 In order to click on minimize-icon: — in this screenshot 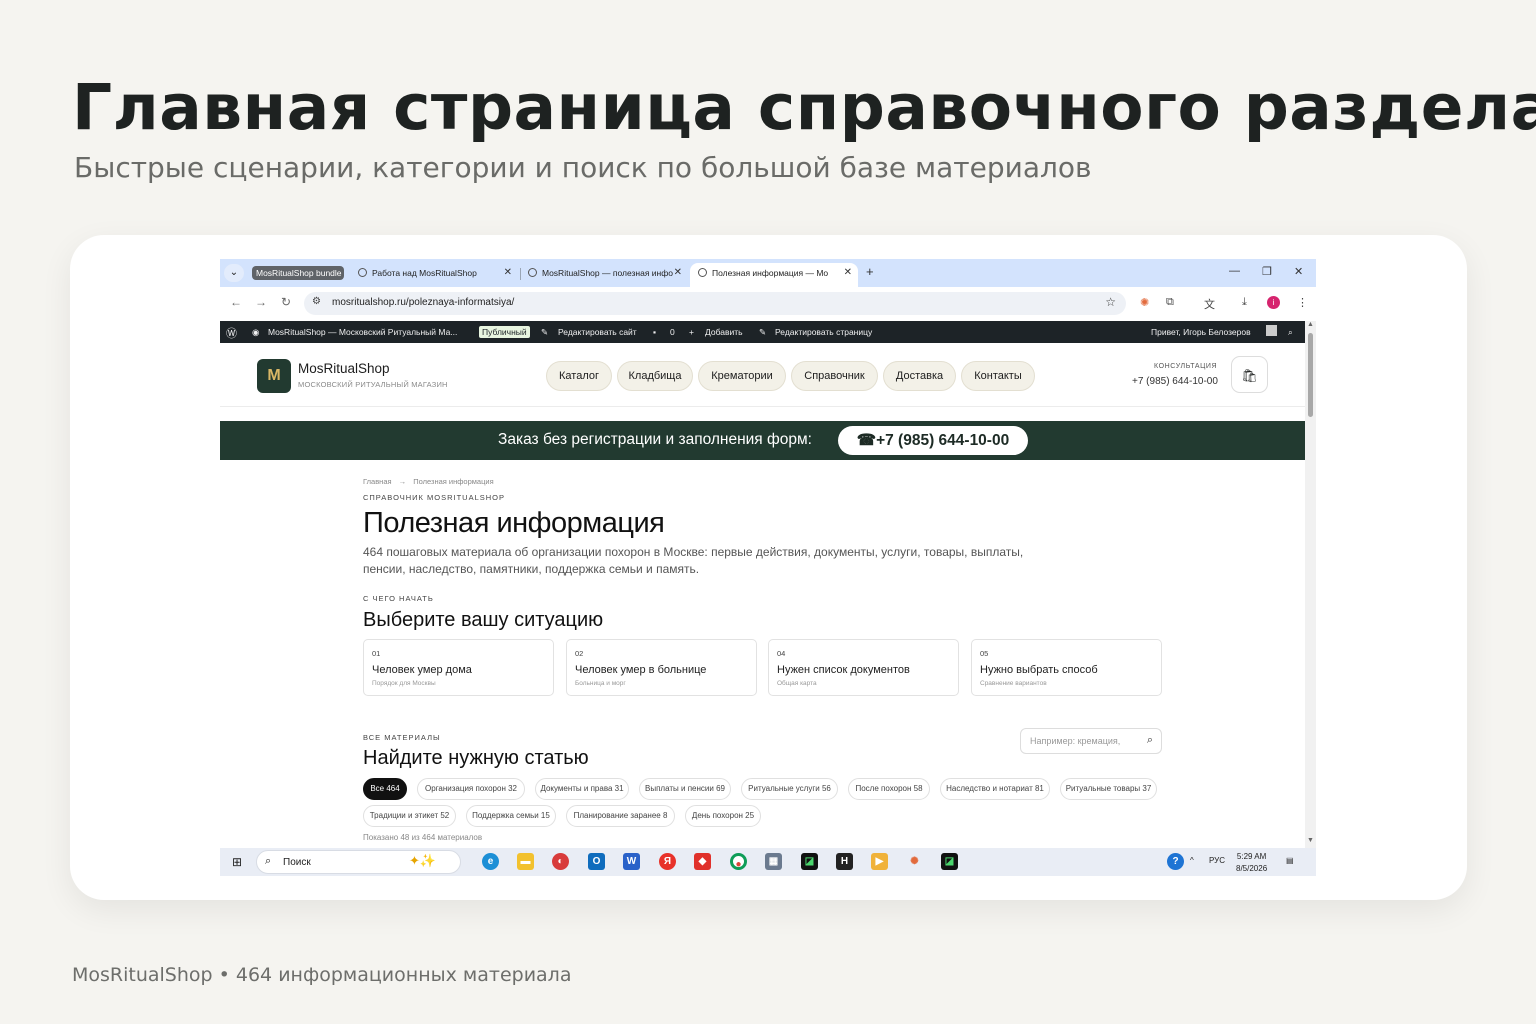, I will do `click(1234, 271)`.